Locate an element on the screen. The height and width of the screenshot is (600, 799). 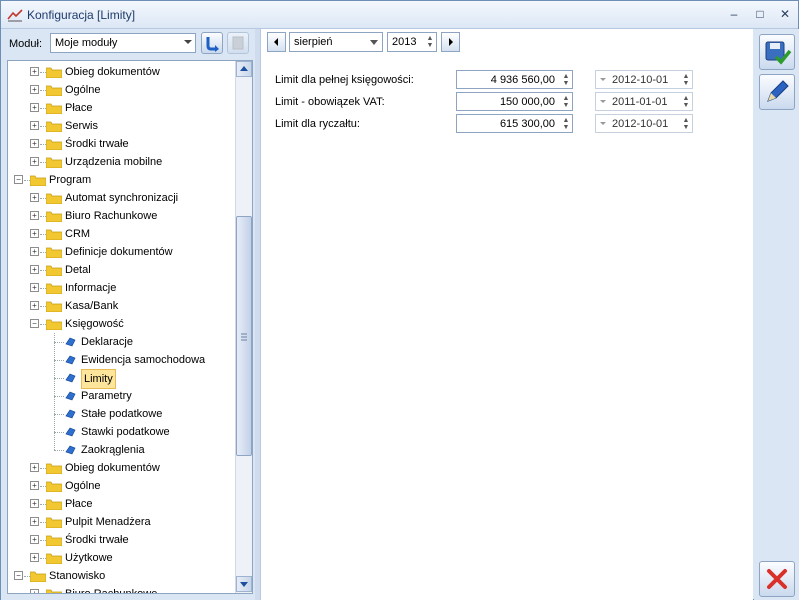
tree-item: Deklaracje is located at coordinates (122, 342).